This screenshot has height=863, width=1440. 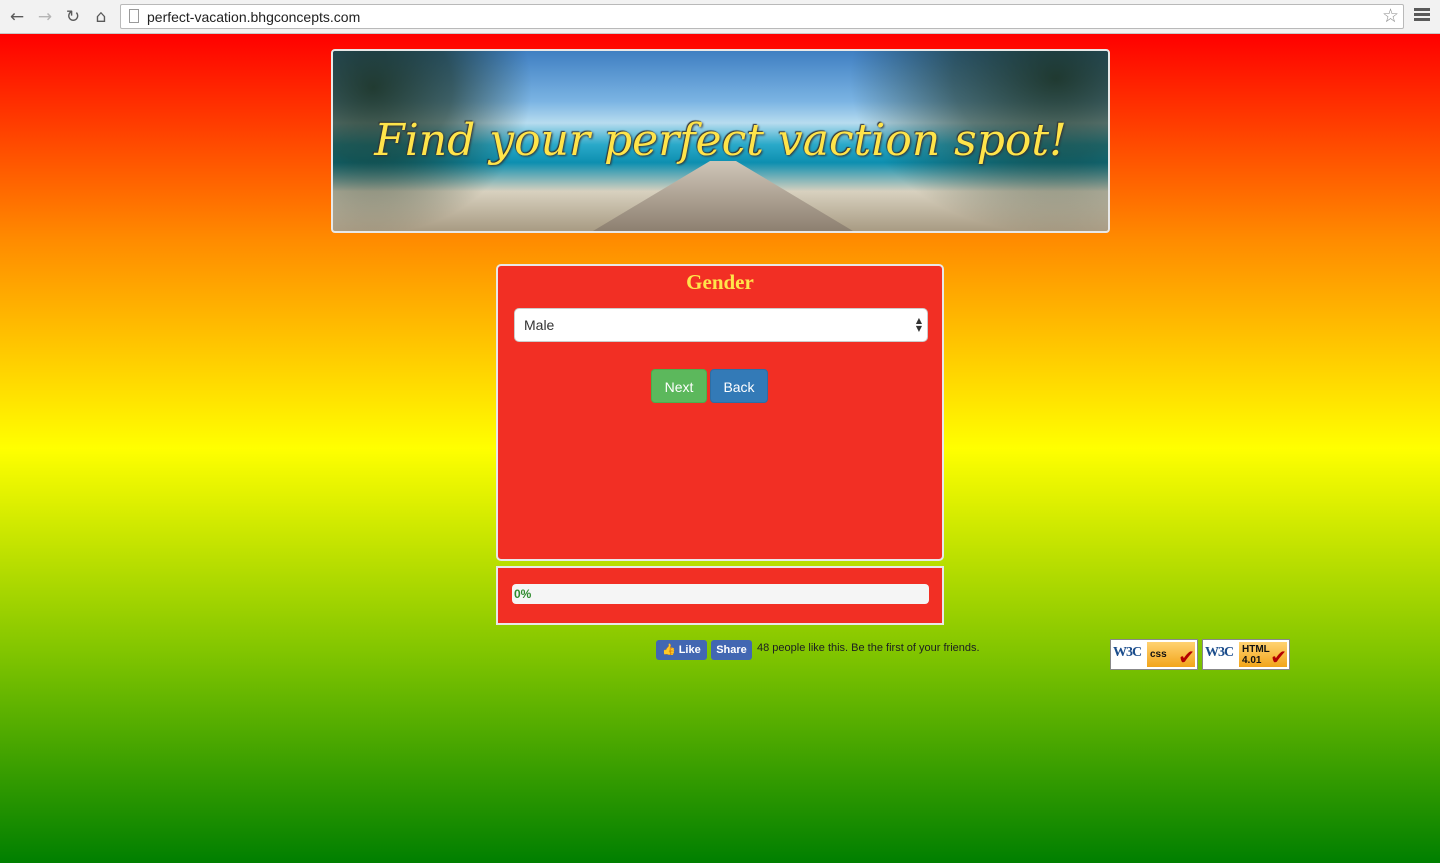 What do you see at coordinates (723, 196) in the screenshot?
I see `pier` at bounding box center [723, 196].